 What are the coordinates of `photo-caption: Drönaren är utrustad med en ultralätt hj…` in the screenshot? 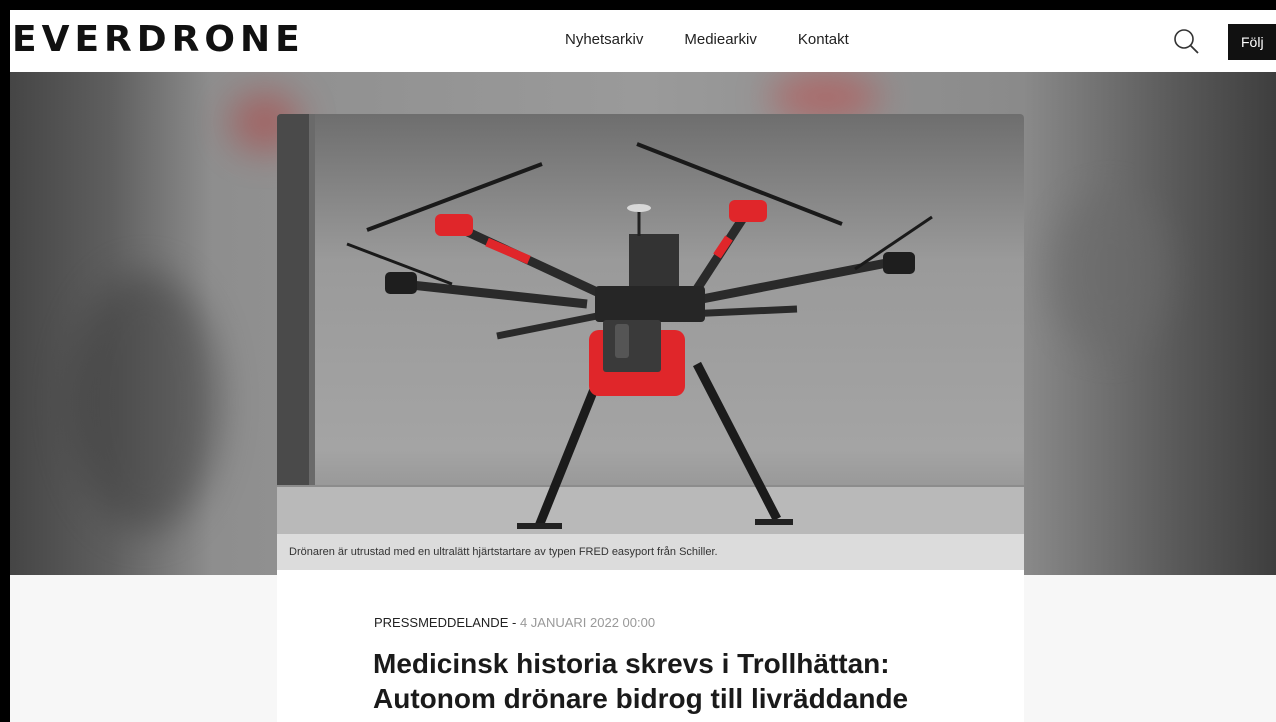 It's located at (650, 552).